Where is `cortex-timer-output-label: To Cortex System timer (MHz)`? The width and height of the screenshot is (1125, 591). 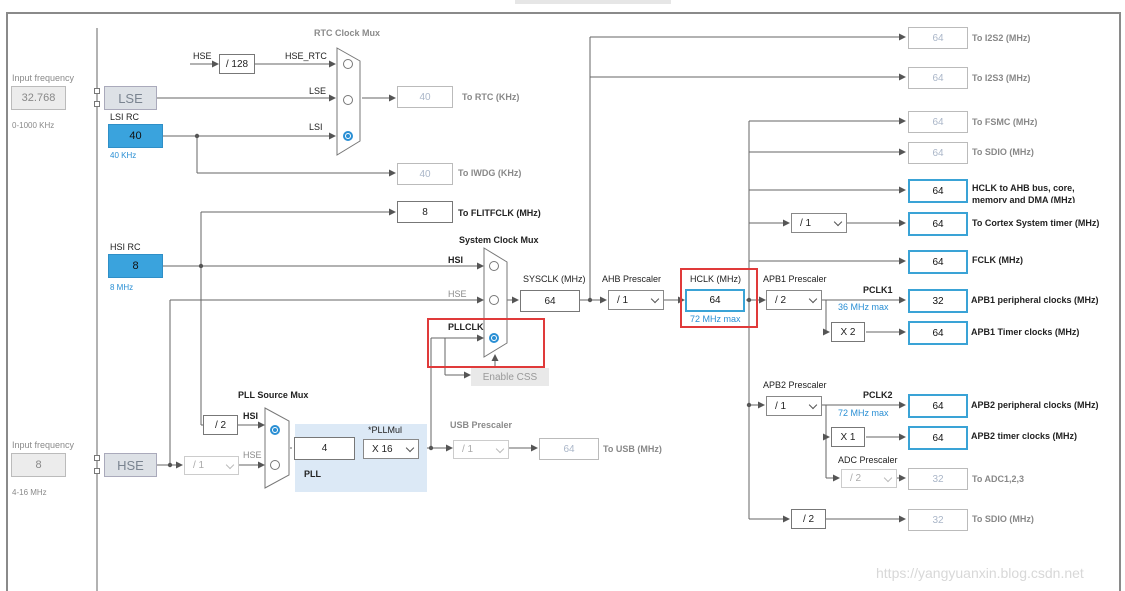 cortex-timer-output-label: To Cortex System timer (MHz) is located at coordinates (1036, 223).